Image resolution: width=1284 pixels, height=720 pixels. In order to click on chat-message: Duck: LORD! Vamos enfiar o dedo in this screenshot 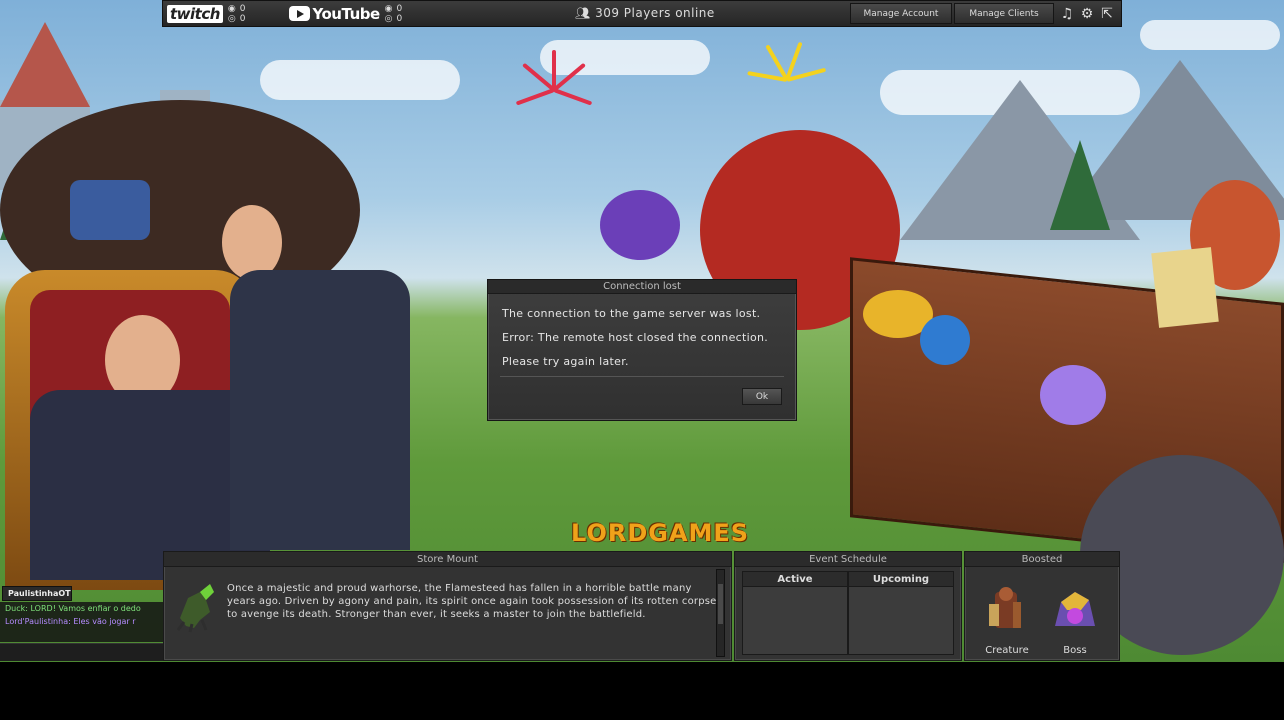, I will do `click(73, 608)`.